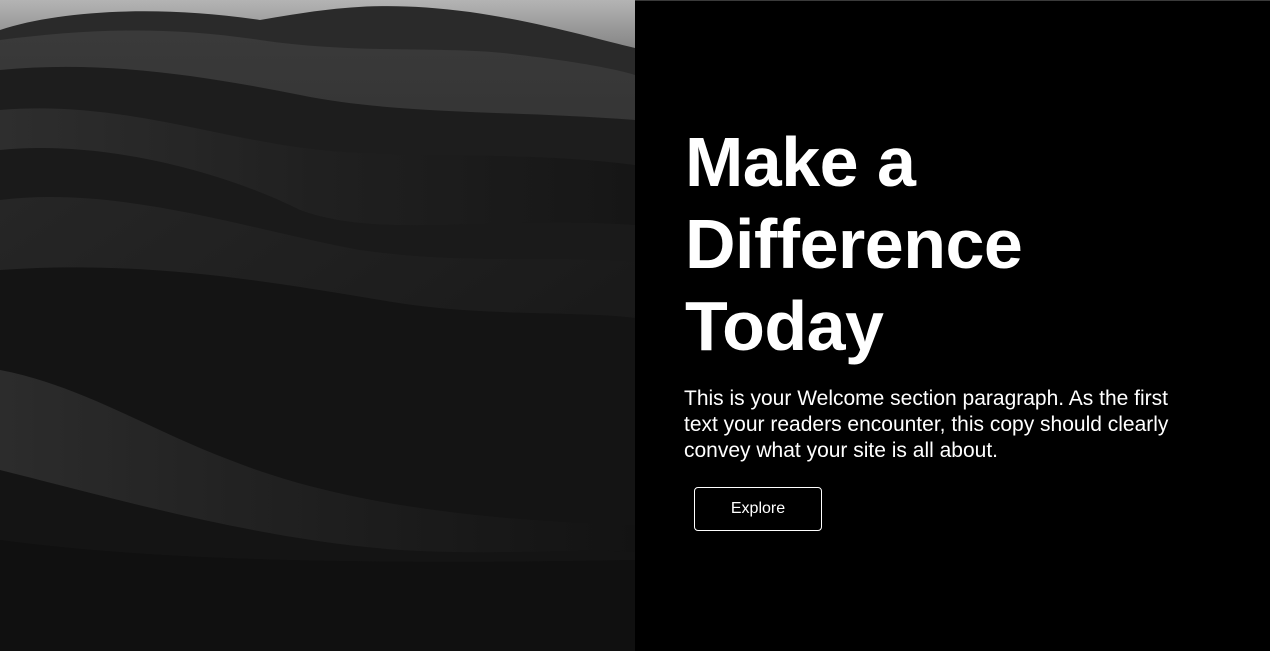 This screenshot has height=651, width=1270. What do you see at coordinates (800, 162) in the screenshot?
I see `headline-line-1: Make a` at bounding box center [800, 162].